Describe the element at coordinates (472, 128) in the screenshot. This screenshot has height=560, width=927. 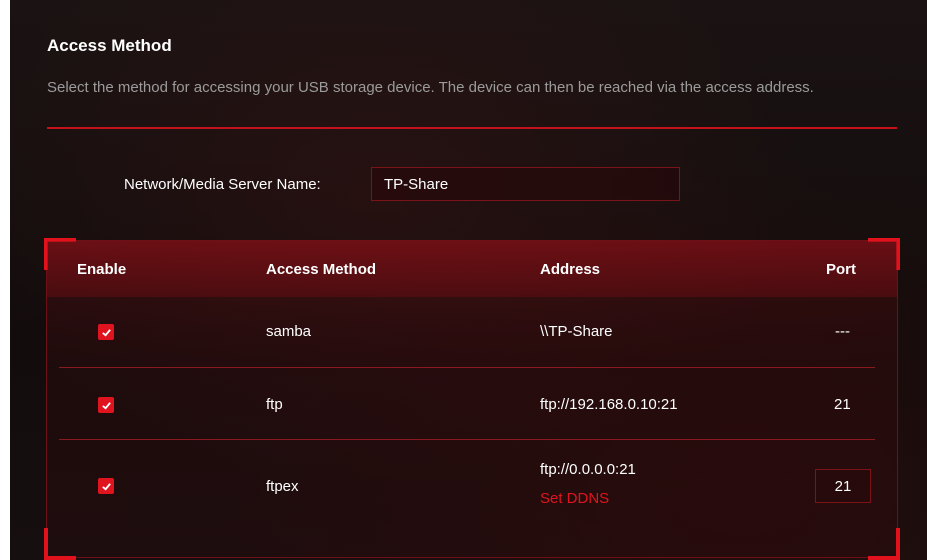
I see `section-divider` at that location.